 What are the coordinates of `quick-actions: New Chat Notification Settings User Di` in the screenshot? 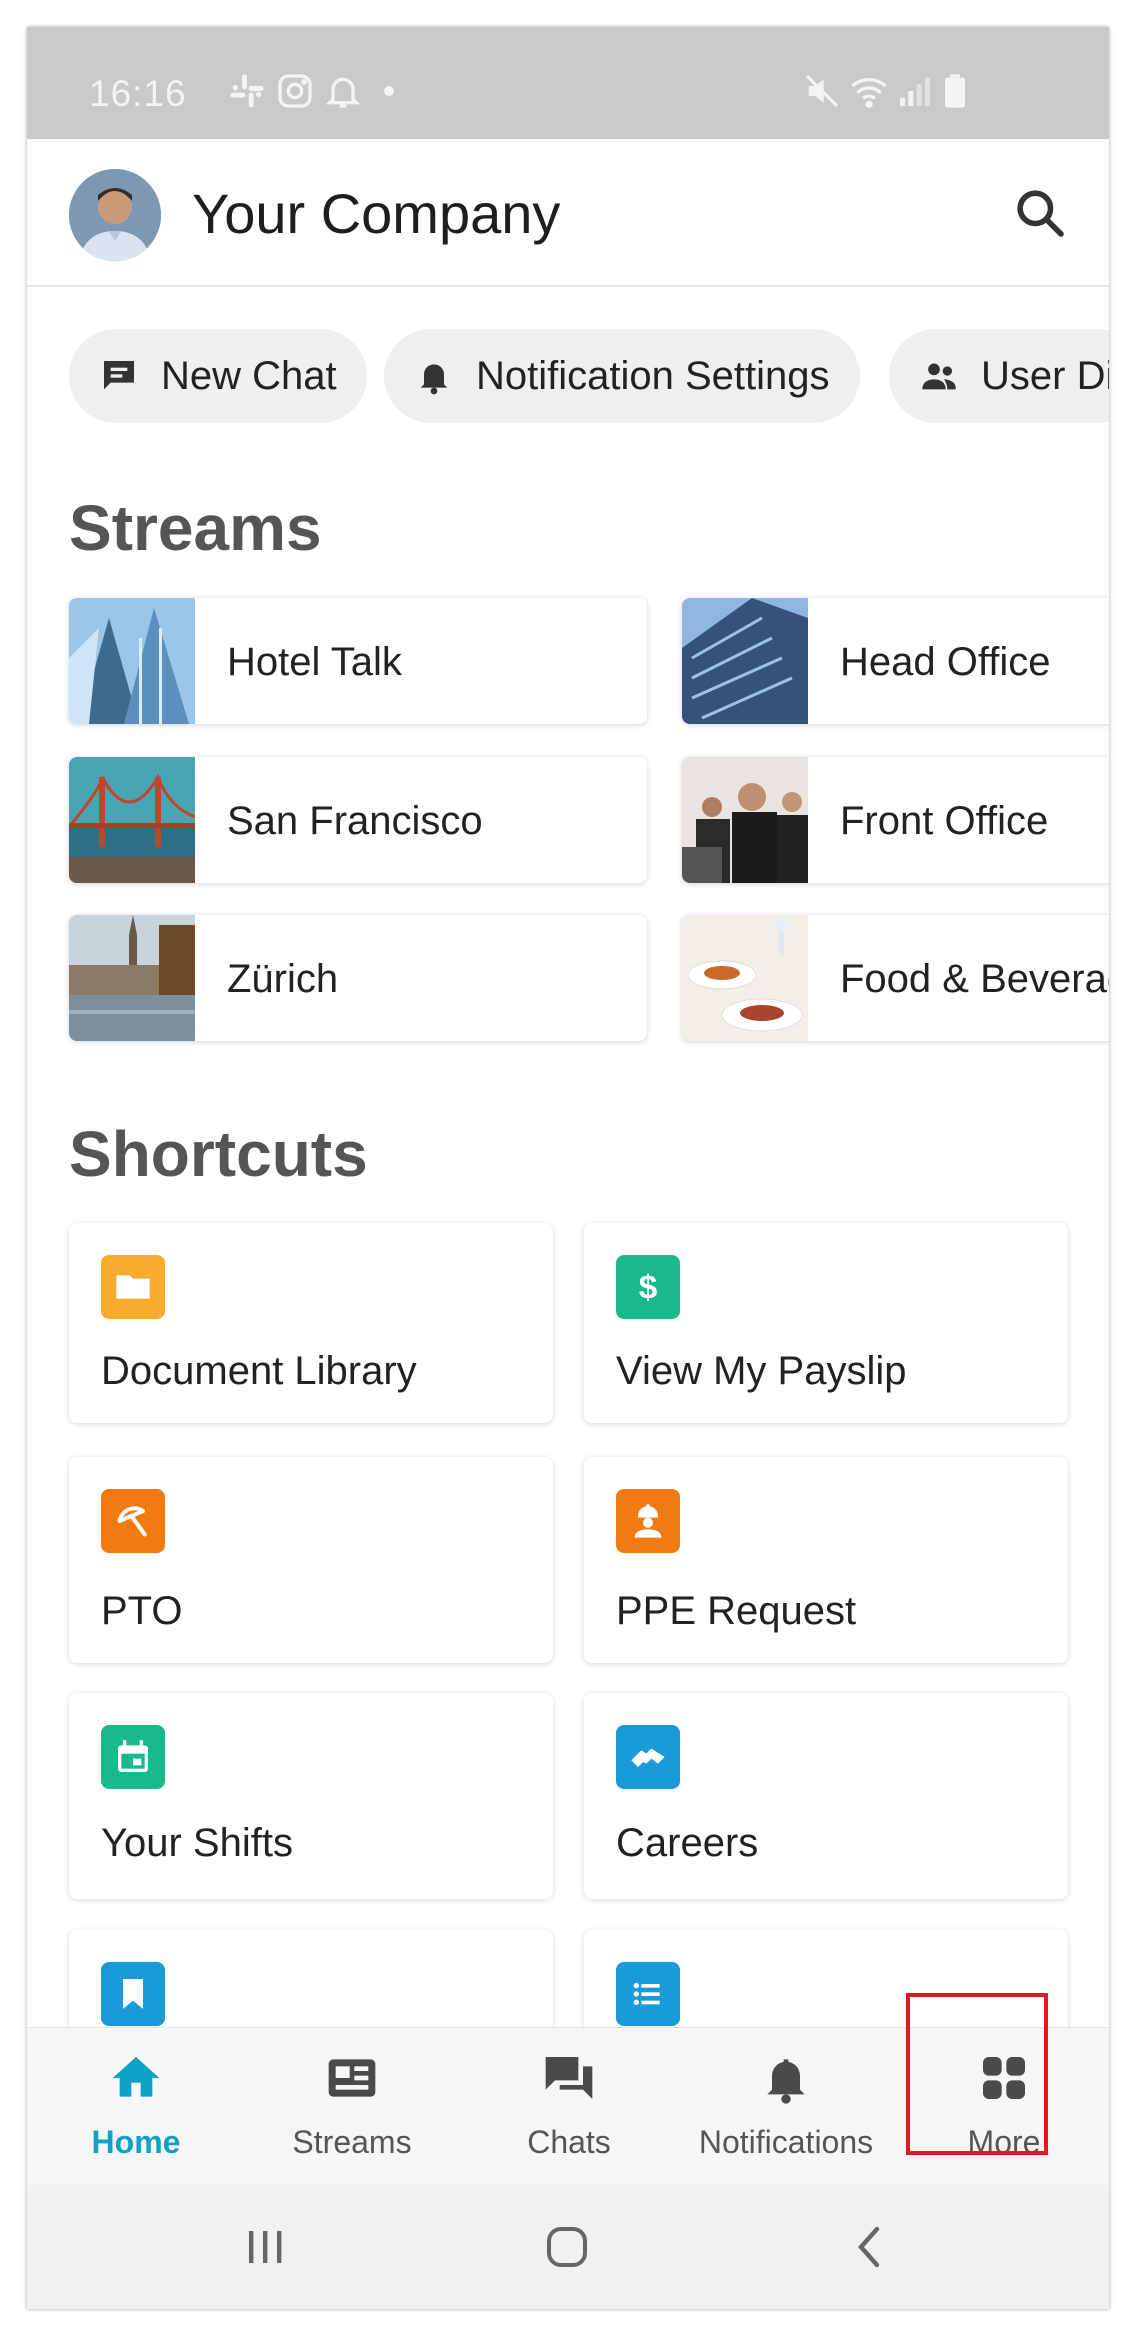 It's located at (589, 377).